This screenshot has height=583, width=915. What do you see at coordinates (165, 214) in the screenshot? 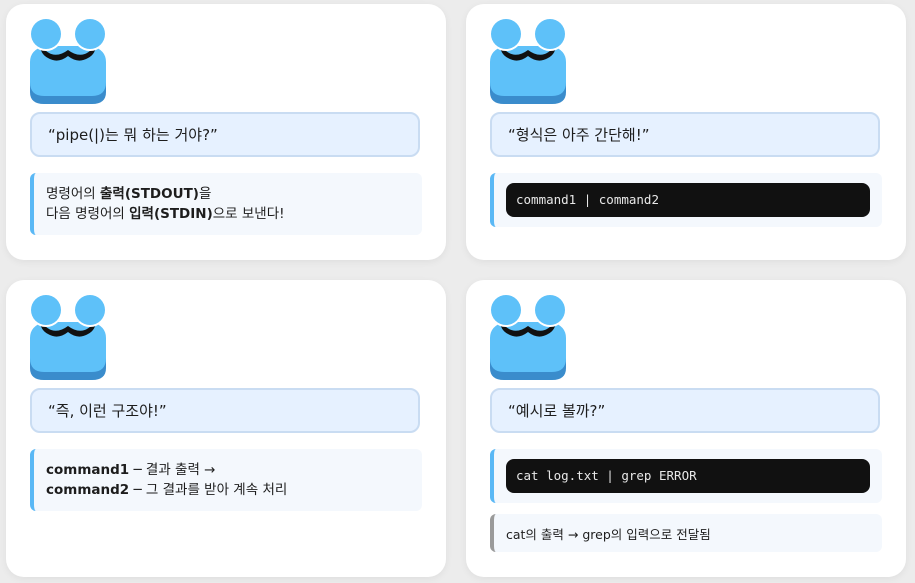
I see `explanation-line-2: 다음 명령어의 입력(STDIN)으로 보낸다!` at bounding box center [165, 214].